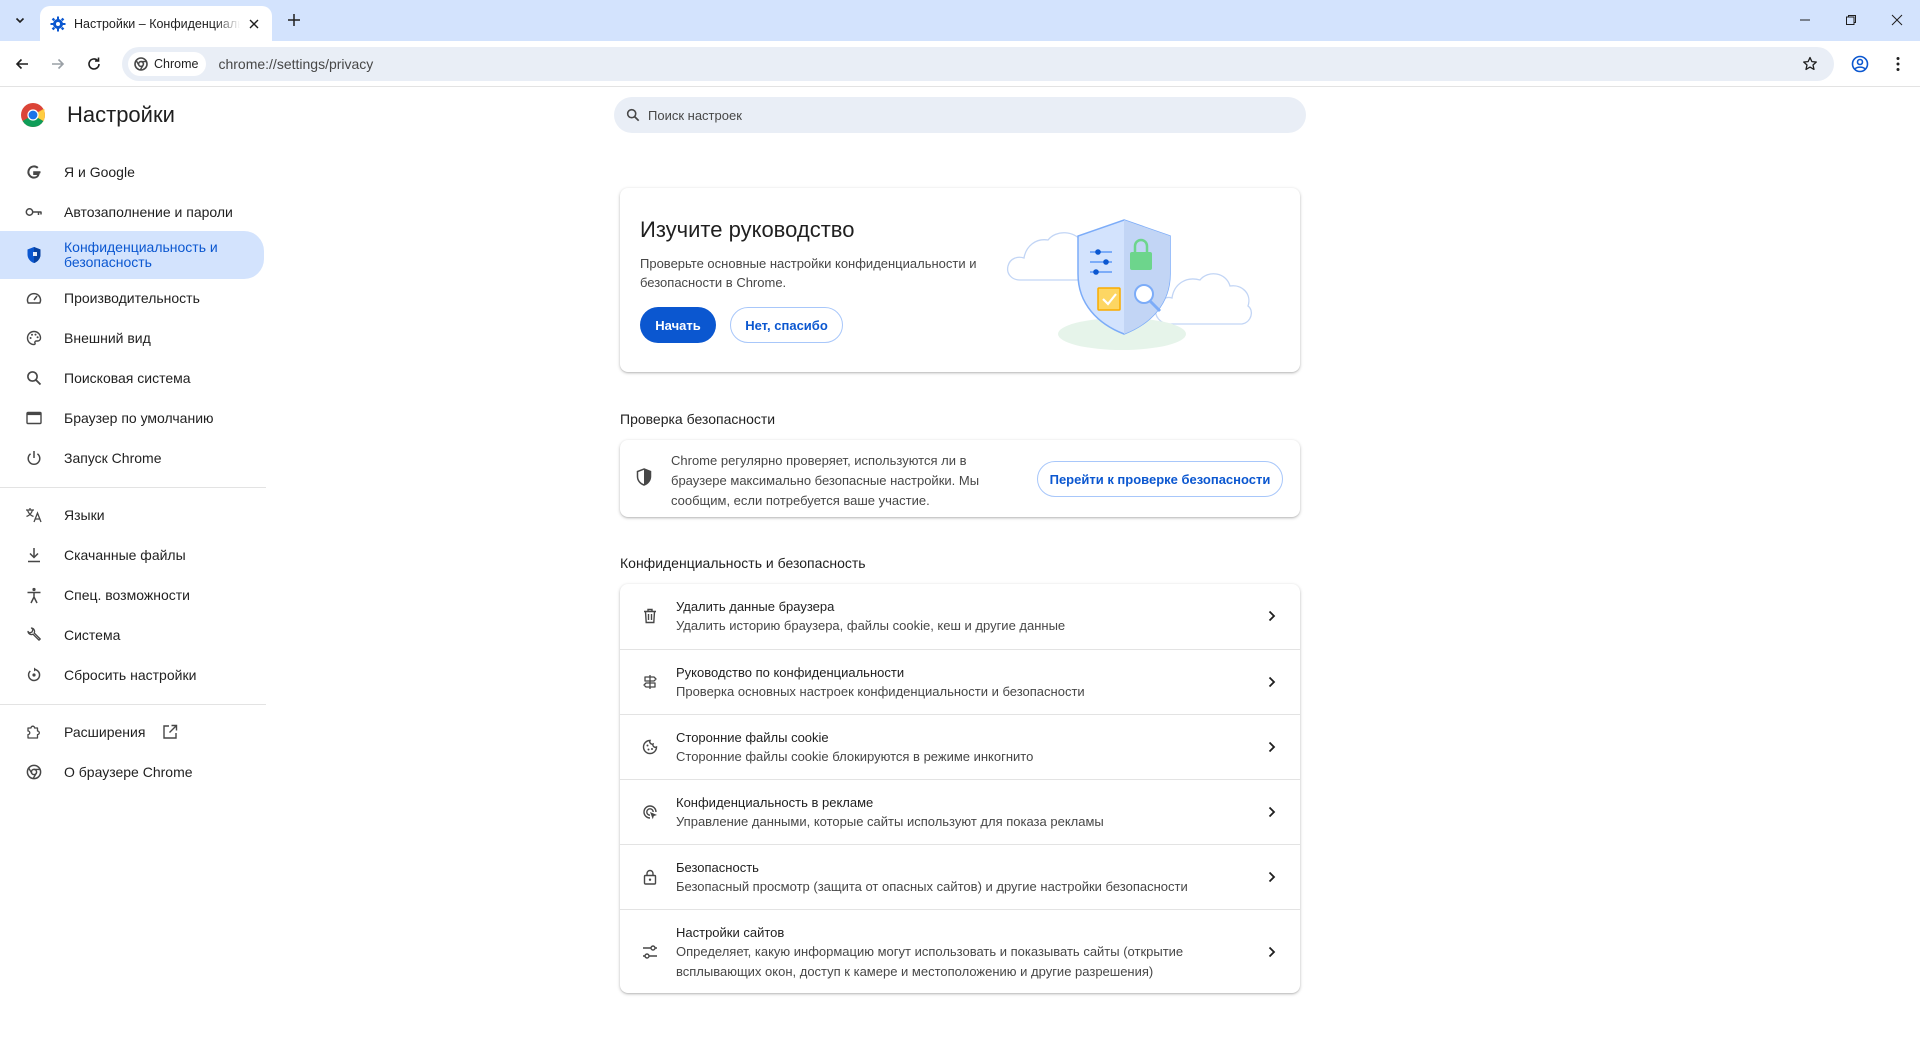  What do you see at coordinates (698, 419) in the screenshot?
I see `section-title-safety-check: Проверка безопасности` at bounding box center [698, 419].